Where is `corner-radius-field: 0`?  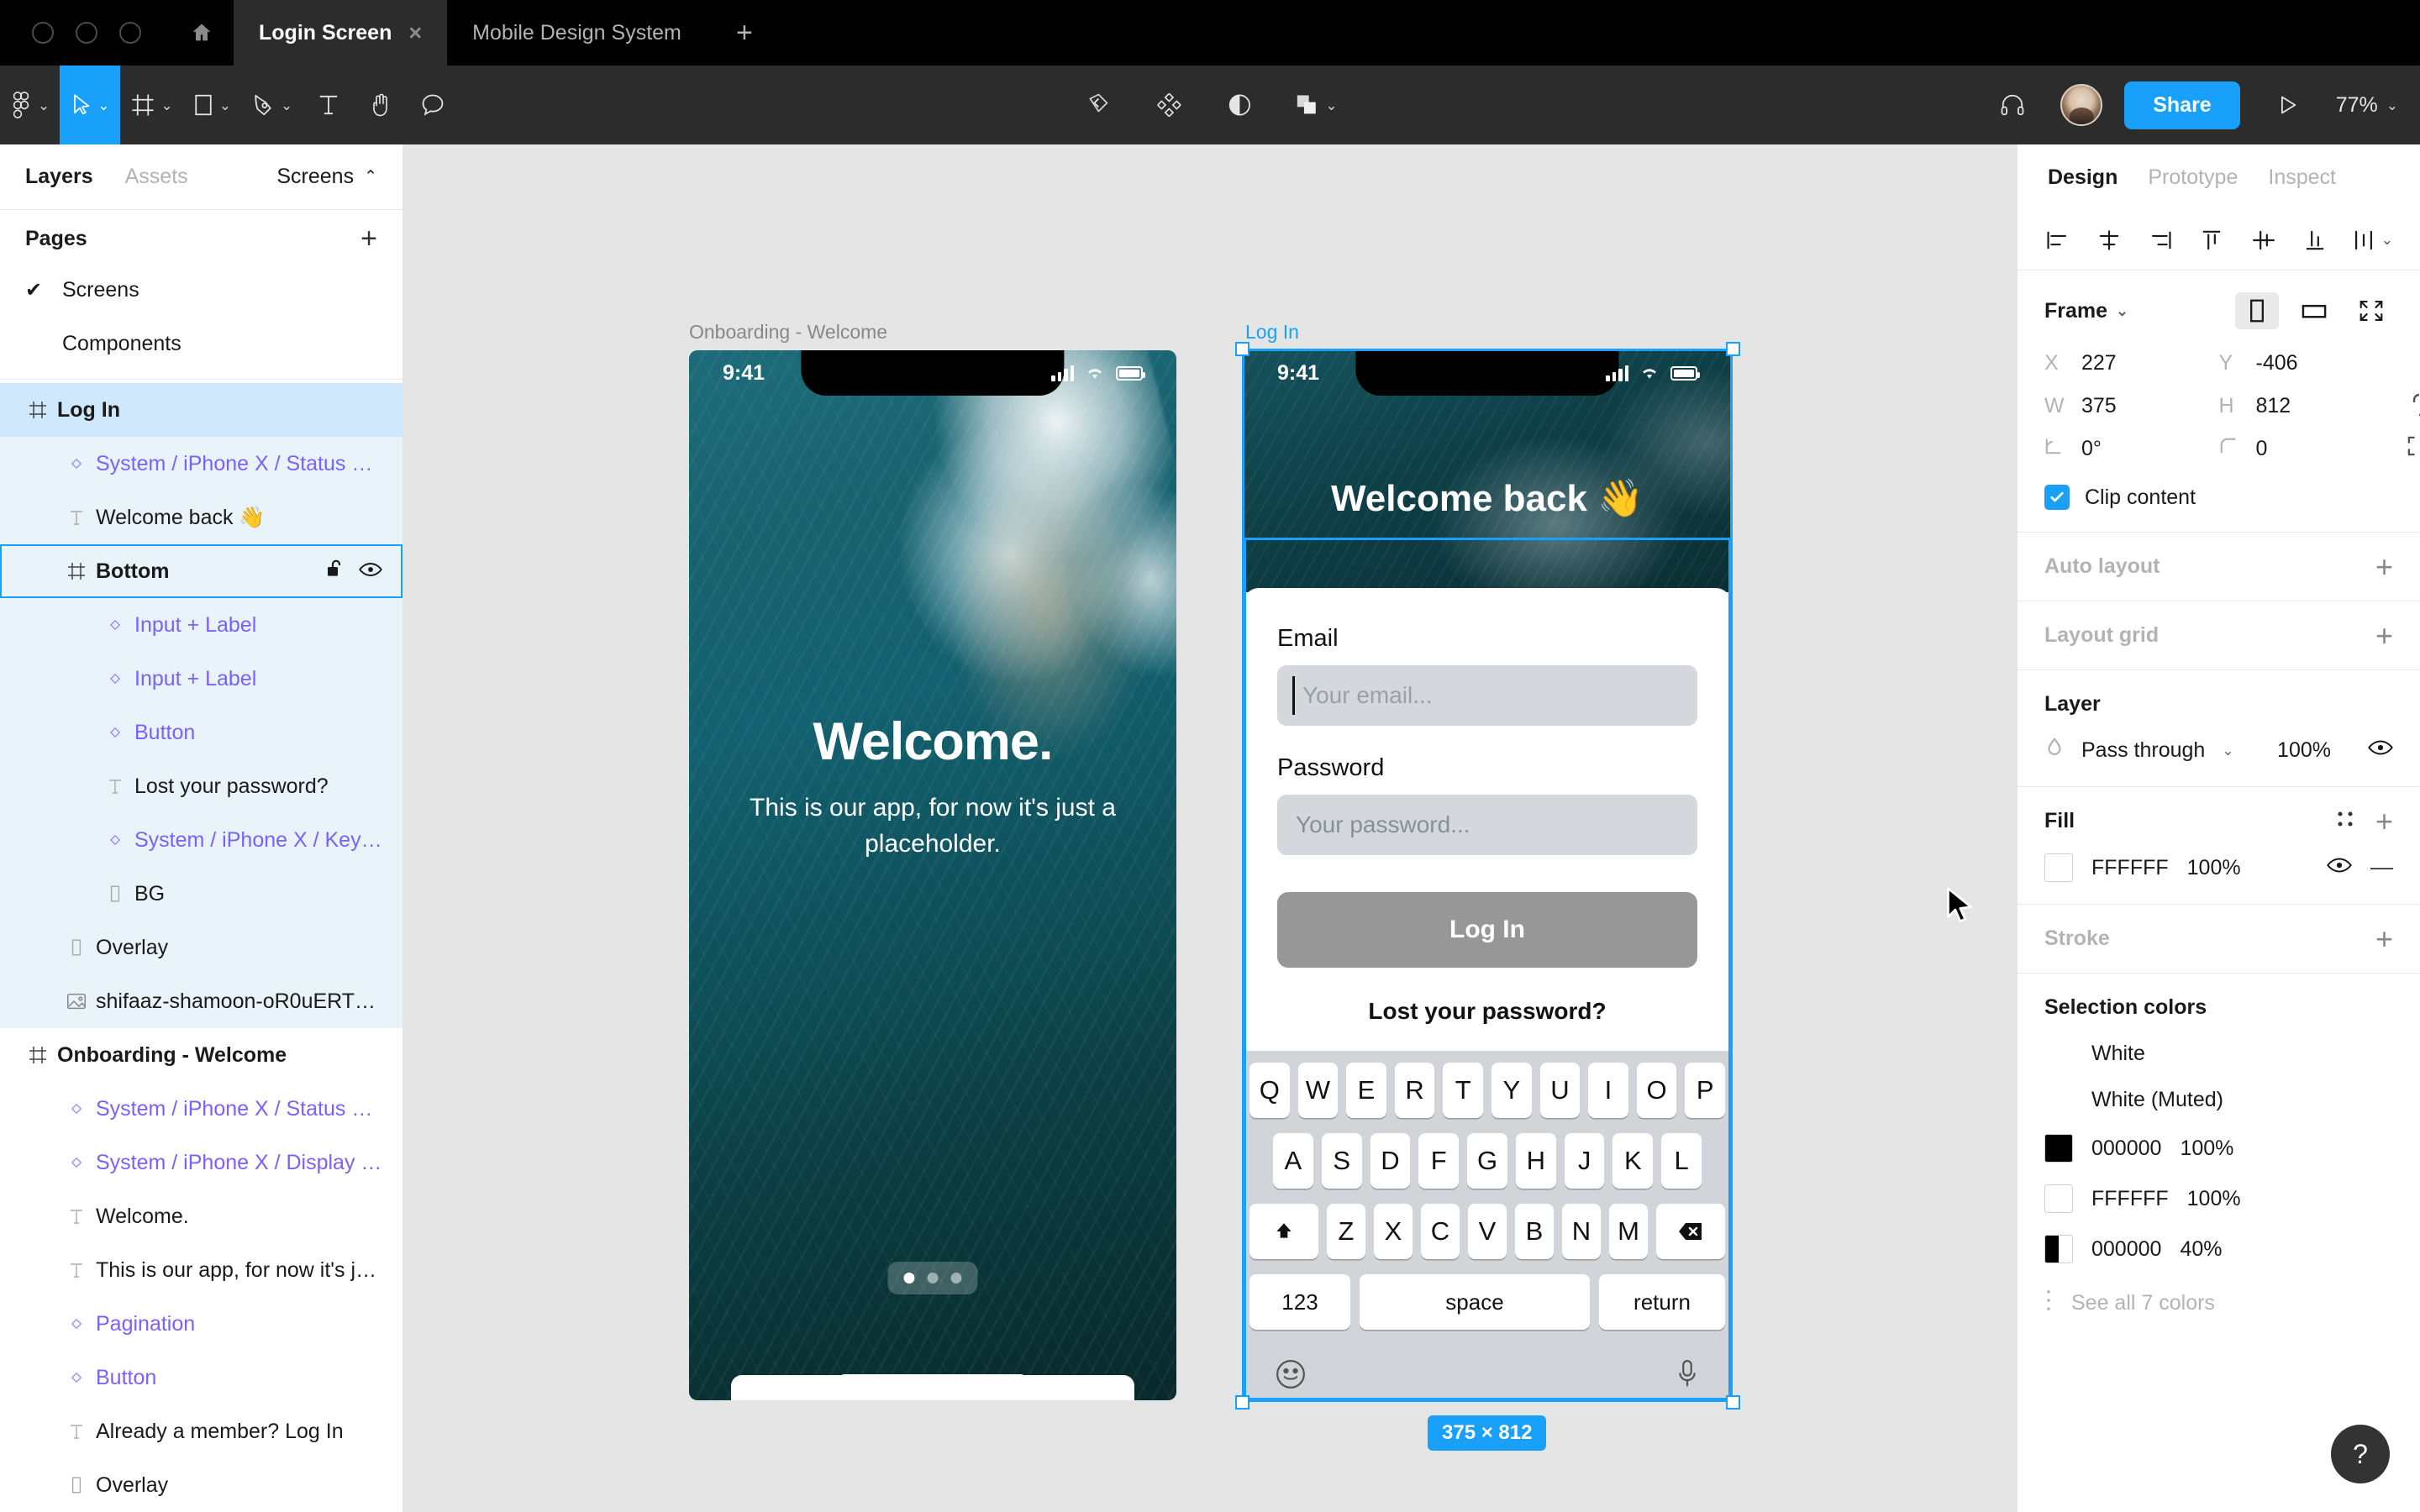 corner-radius-field: 0 is located at coordinates (2317, 448).